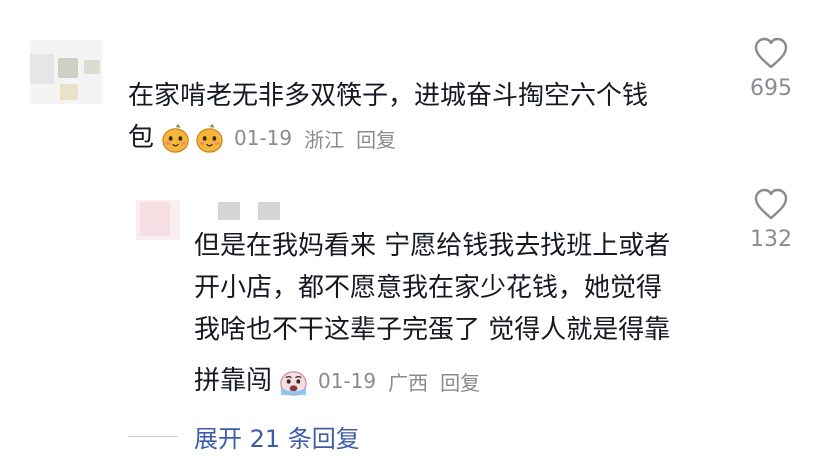 The image size is (828, 469). Describe the element at coordinates (379, 381) in the screenshot. I see `reply-meta: 01-19 广西 回复` at that location.